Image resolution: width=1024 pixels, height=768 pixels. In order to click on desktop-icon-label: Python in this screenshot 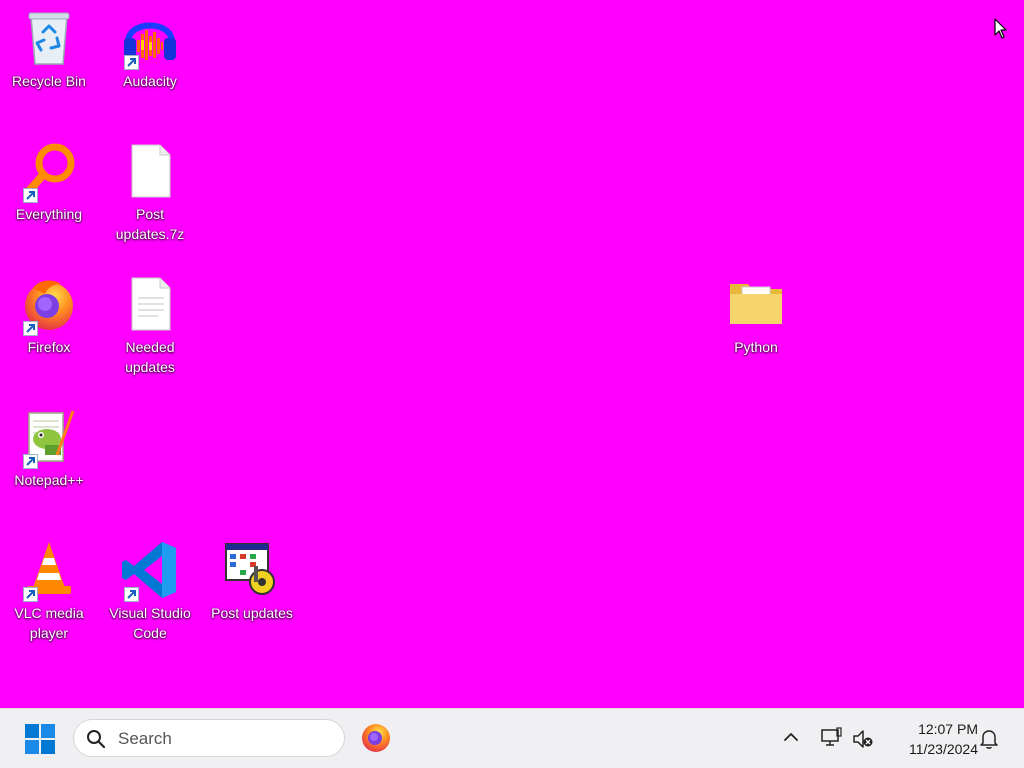, I will do `click(756, 347)`.